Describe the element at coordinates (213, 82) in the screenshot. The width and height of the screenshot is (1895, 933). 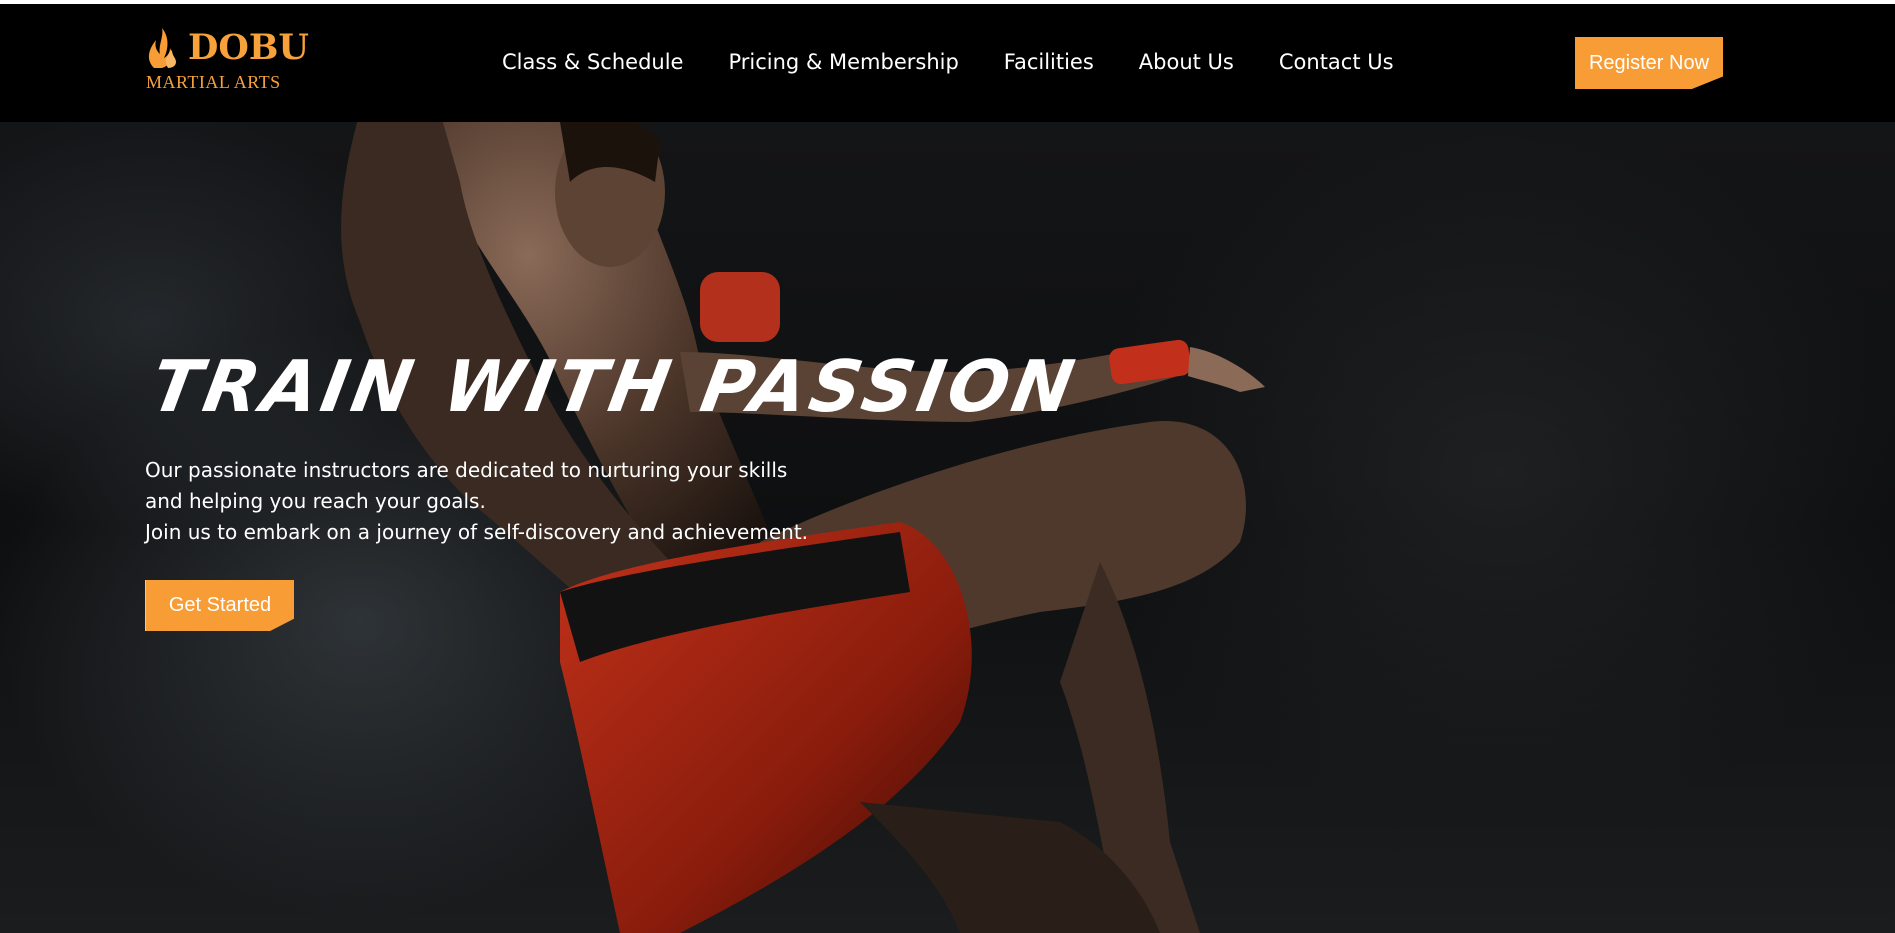
I see `brand-tagline: MARTIAL ARTS` at that location.